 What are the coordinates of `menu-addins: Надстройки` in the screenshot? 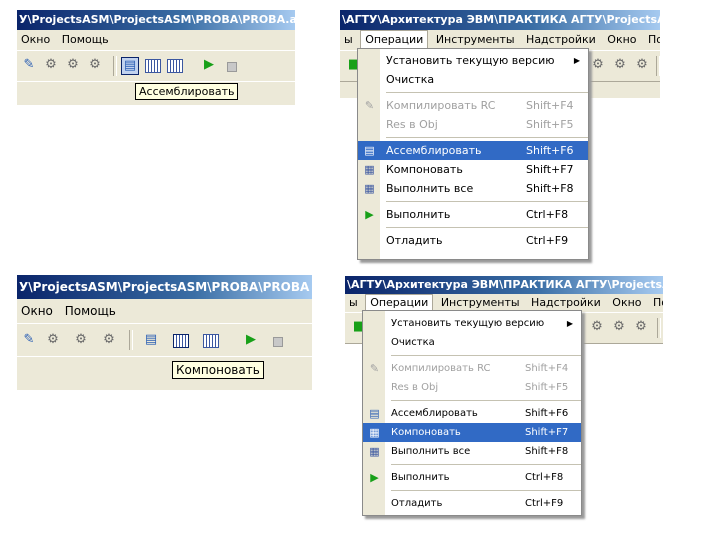 It's located at (561, 40).